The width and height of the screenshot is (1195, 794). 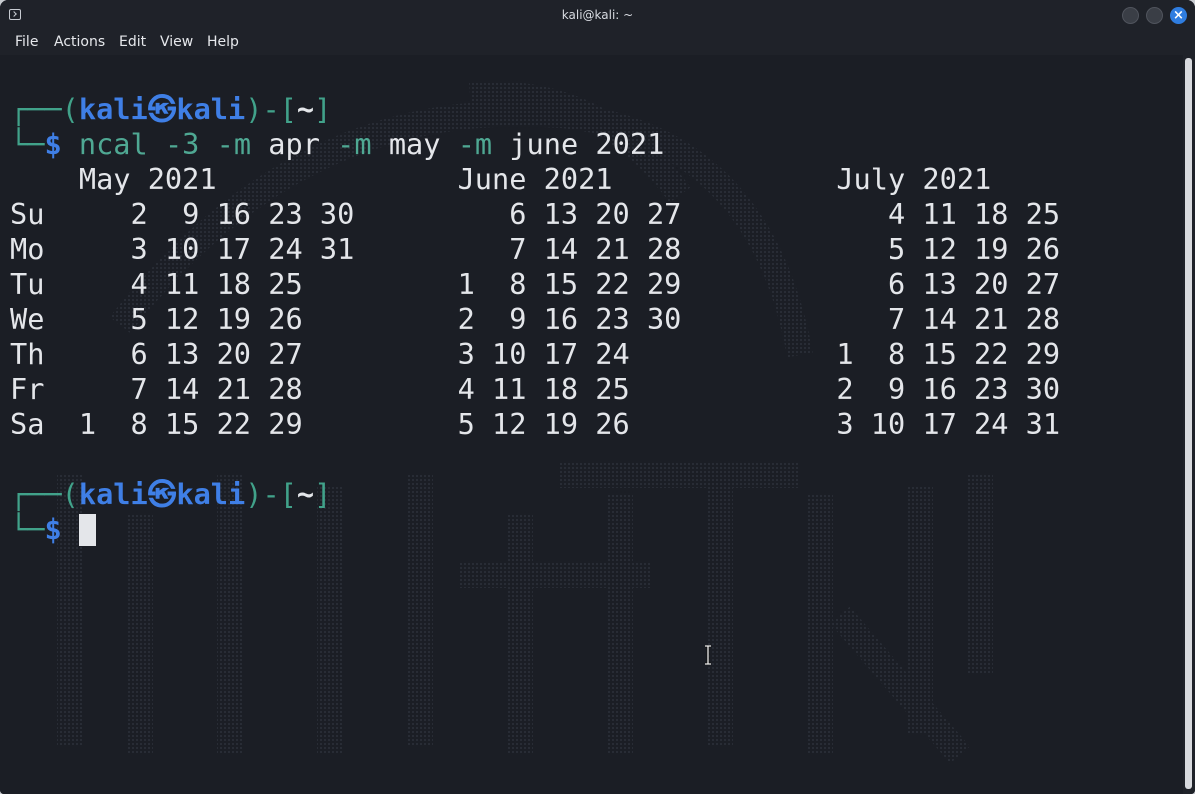 What do you see at coordinates (535, 284) in the screenshot?
I see `output-line: Tu 4 11 18 25 1 8 15 22 29 6 13 20 27` at bounding box center [535, 284].